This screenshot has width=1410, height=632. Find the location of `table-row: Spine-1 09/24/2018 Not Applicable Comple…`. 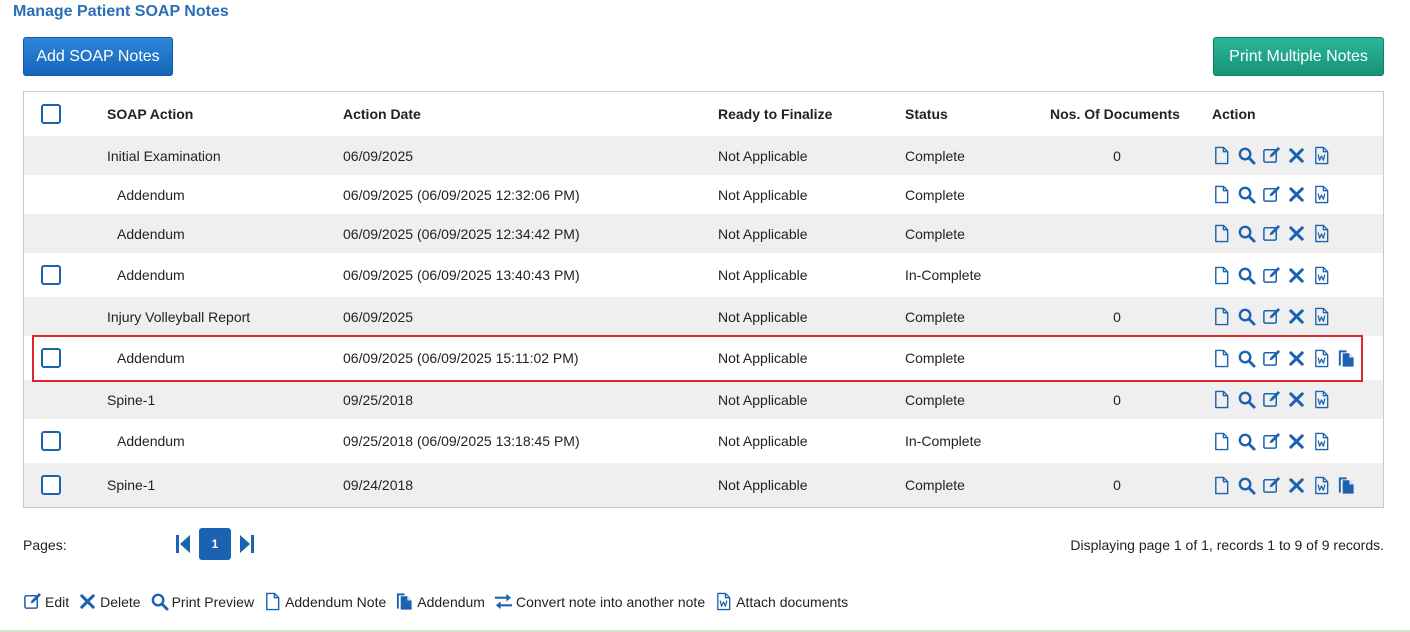

table-row: Spine-1 09/24/2018 Not Applicable Comple… is located at coordinates (703, 485).